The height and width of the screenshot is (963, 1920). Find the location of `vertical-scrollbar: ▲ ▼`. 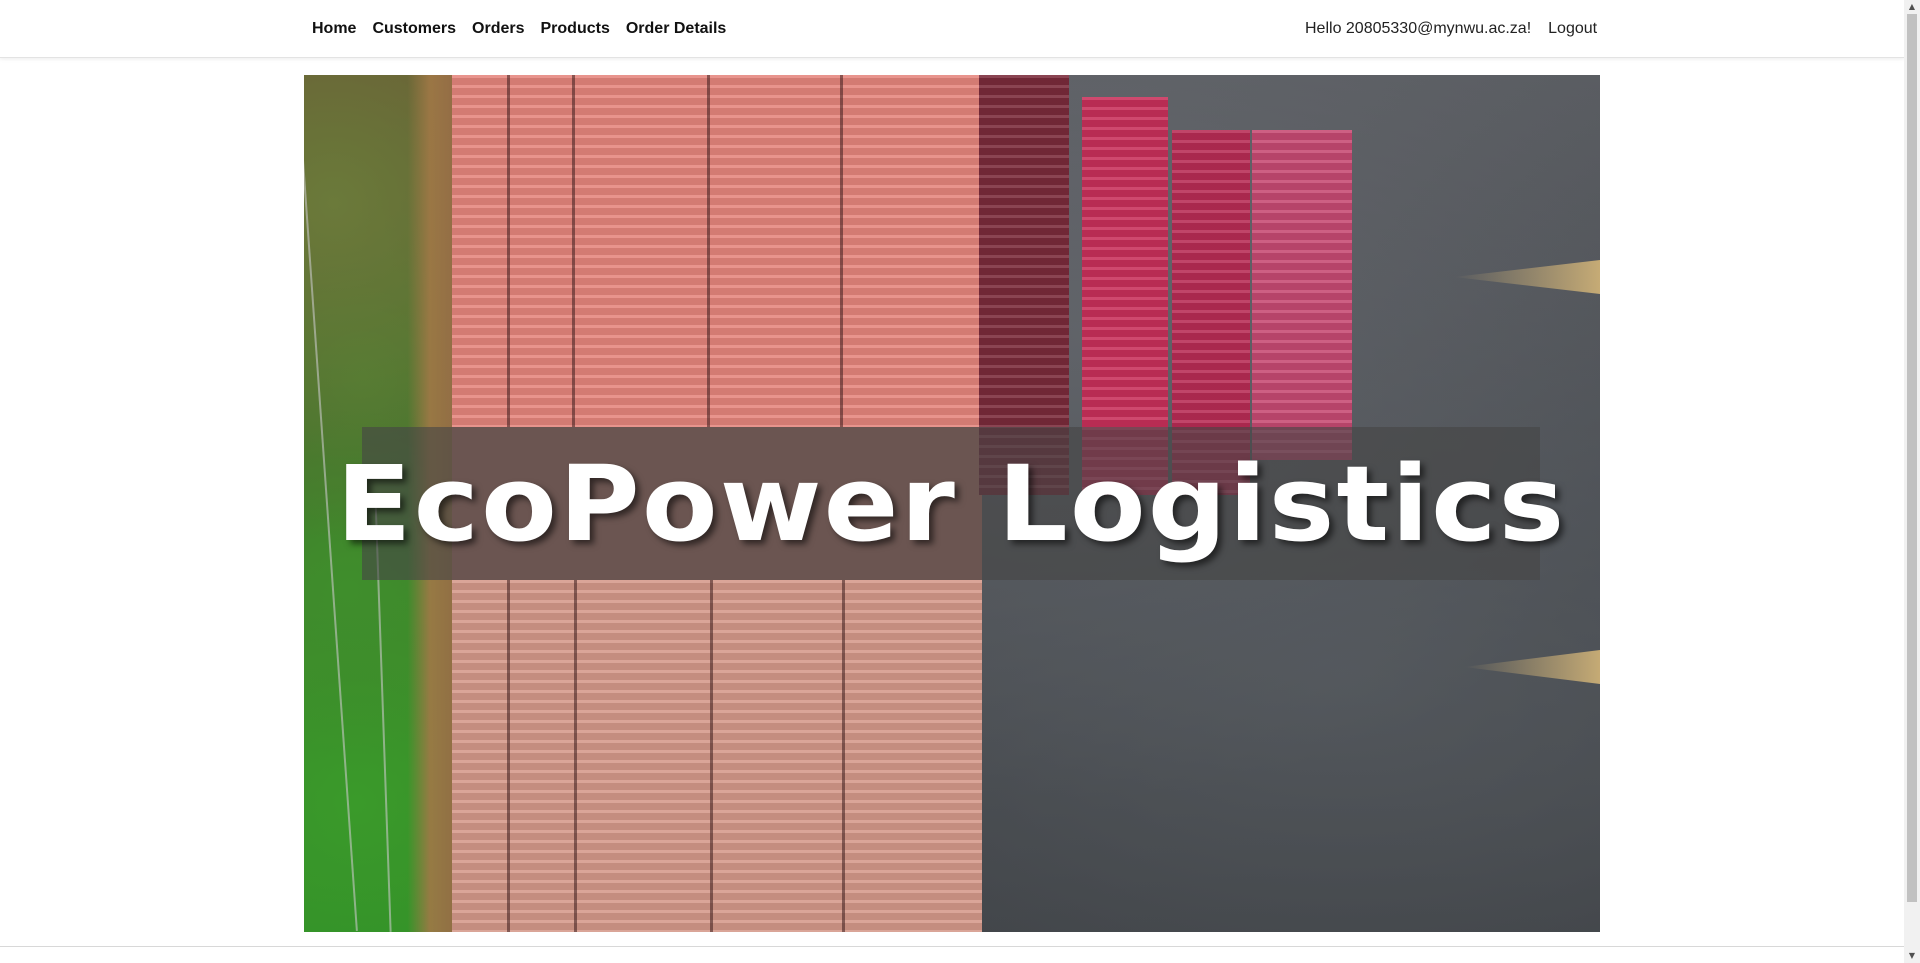

vertical-scrollbar: ▲ ▼ is located at coordinates (1912, 481).